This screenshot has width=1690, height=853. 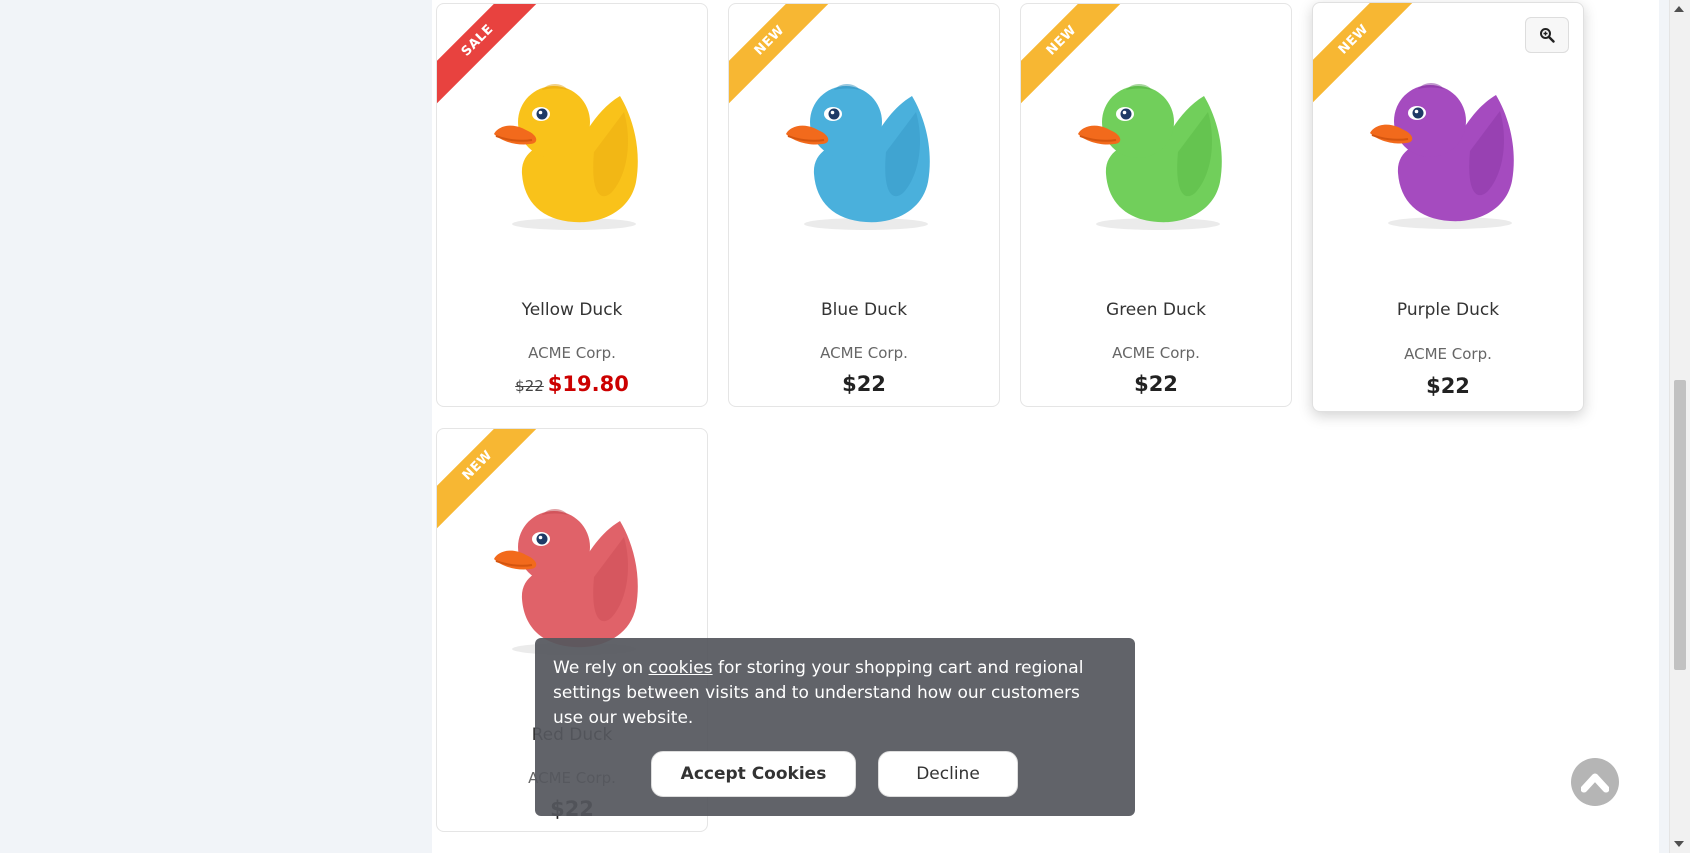 I want to click on decline-cookies-button: Decline, so click(x=948, y=774).